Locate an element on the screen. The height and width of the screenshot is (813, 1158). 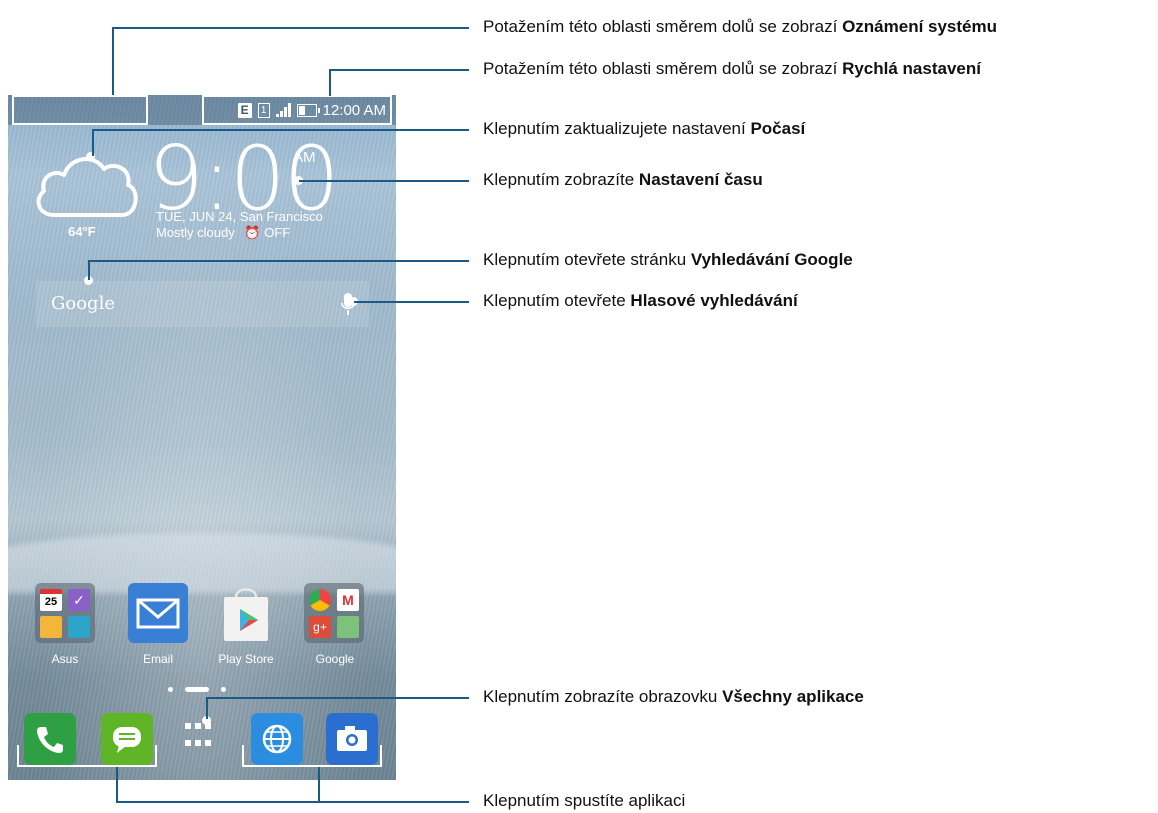
calendar-icon: 25 is located at coordinates (51, 600).